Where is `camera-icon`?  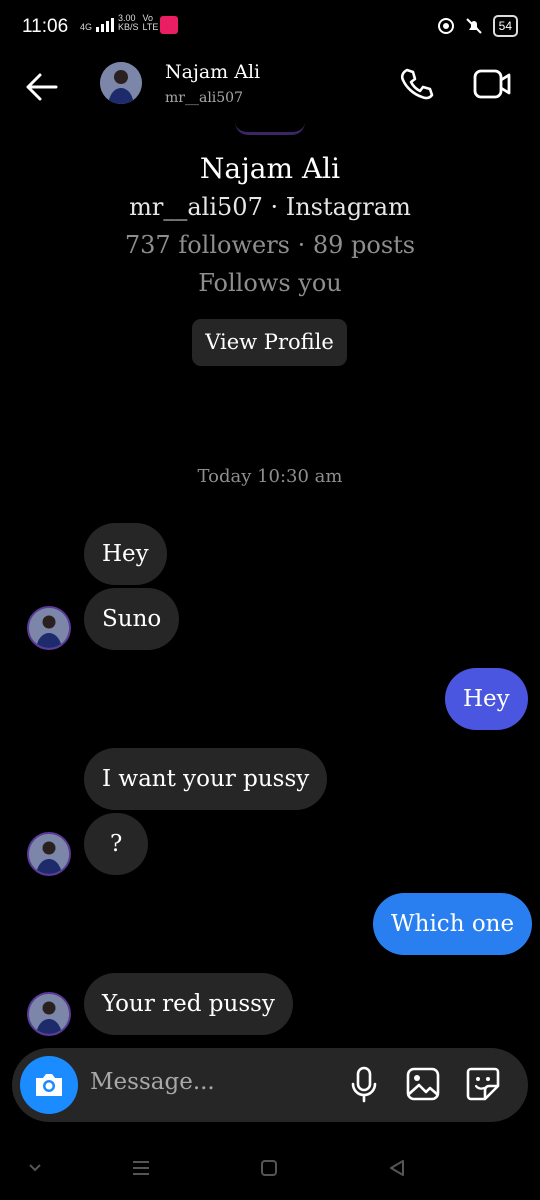
camera-icon is located at coordinates (49, 1085).